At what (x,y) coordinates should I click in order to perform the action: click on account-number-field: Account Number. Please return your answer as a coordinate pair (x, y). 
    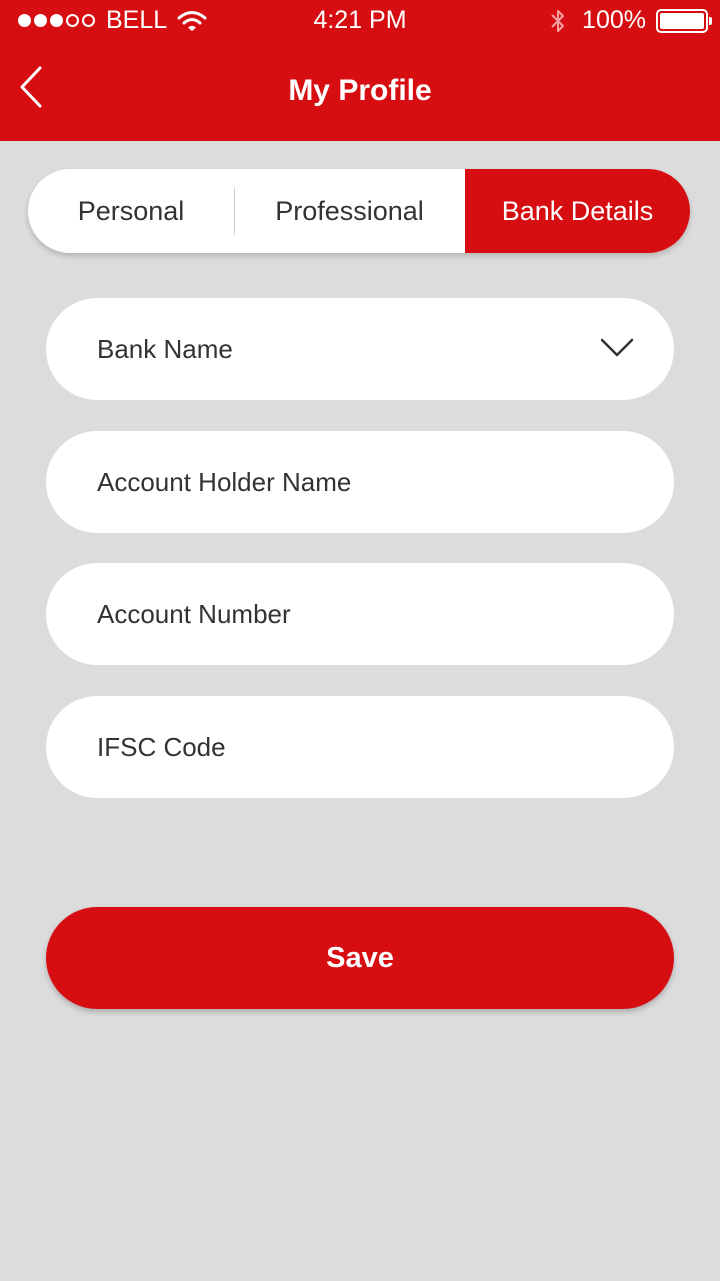
    Looking at the image, I should click on (360, 614).